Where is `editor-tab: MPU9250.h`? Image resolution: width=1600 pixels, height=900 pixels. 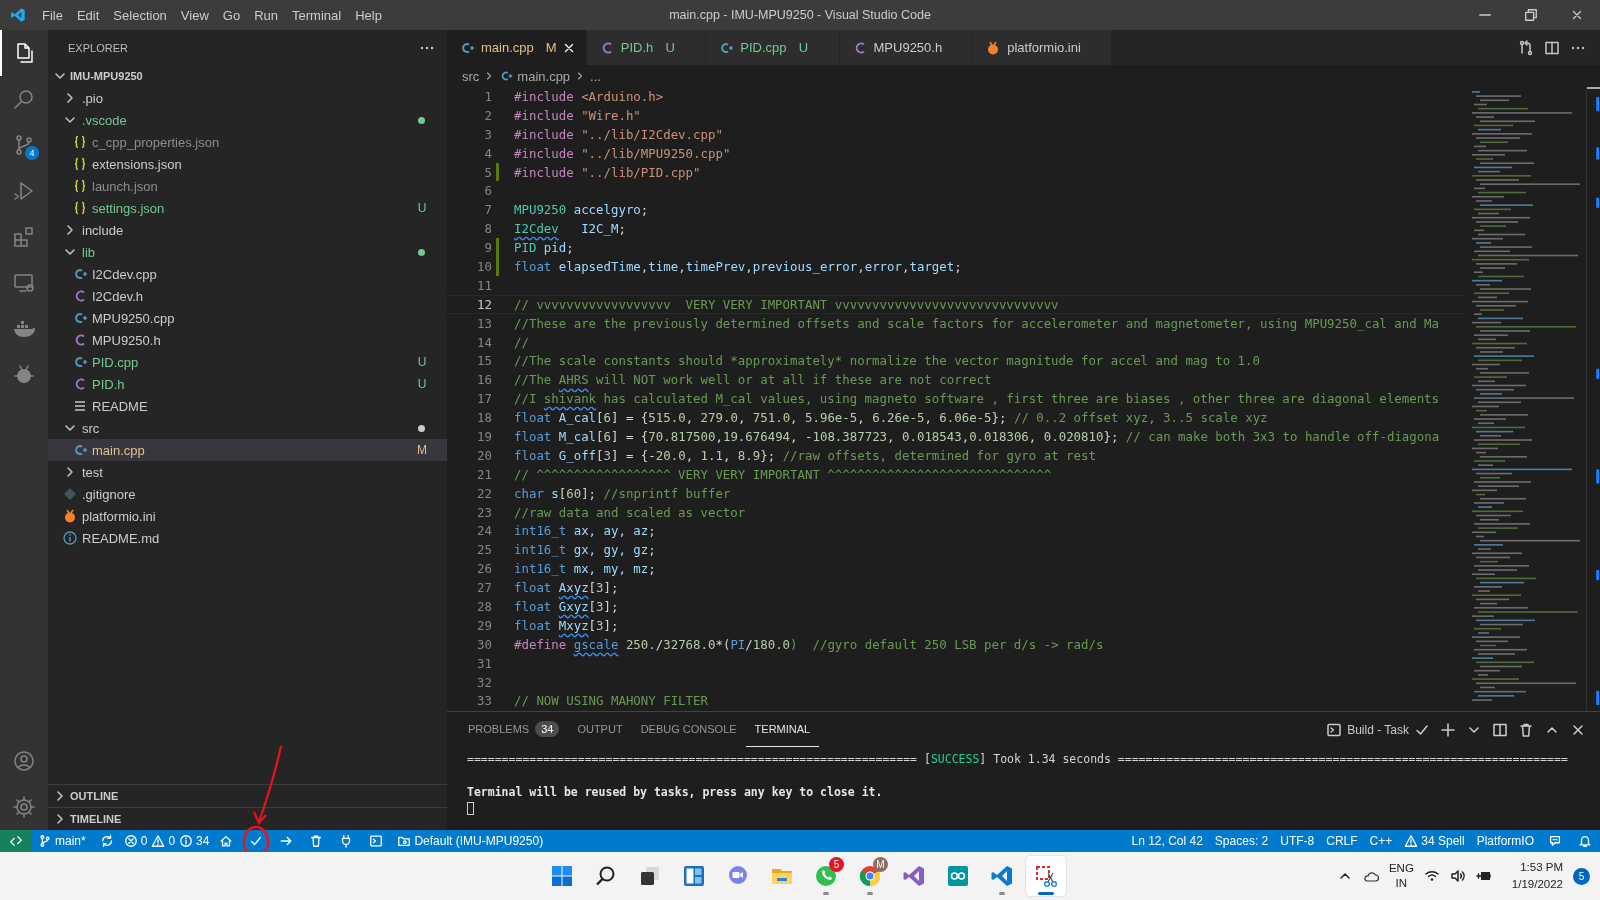 editor-tab: MPU9250.h is located at coordinates (906, 47).